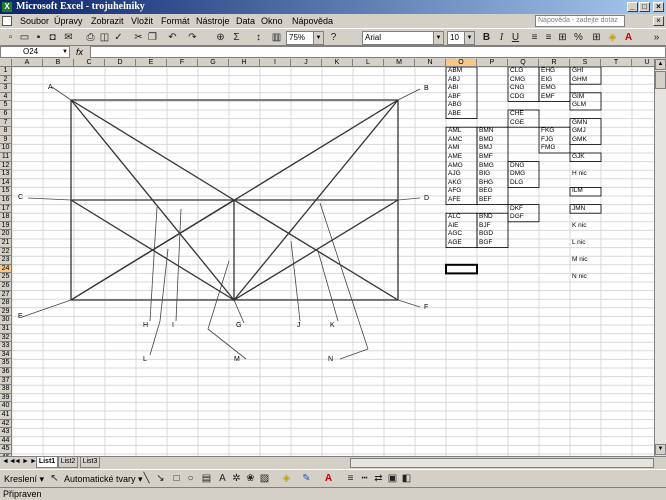 This screenshot has width=666, height=500. I want to click on row-header: 23, so click(6, 260).